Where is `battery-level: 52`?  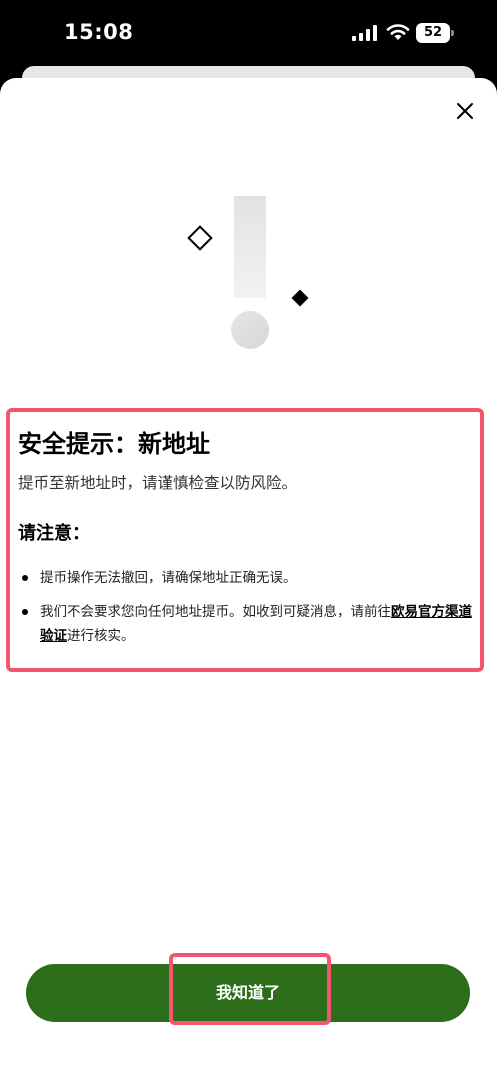
battery-level: 52 is located at coordinates (433, 32).